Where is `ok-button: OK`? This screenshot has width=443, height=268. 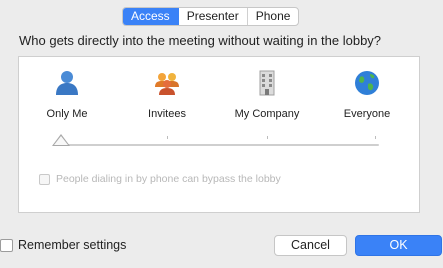
ok-button: OK is located at coordinates (398, 245).